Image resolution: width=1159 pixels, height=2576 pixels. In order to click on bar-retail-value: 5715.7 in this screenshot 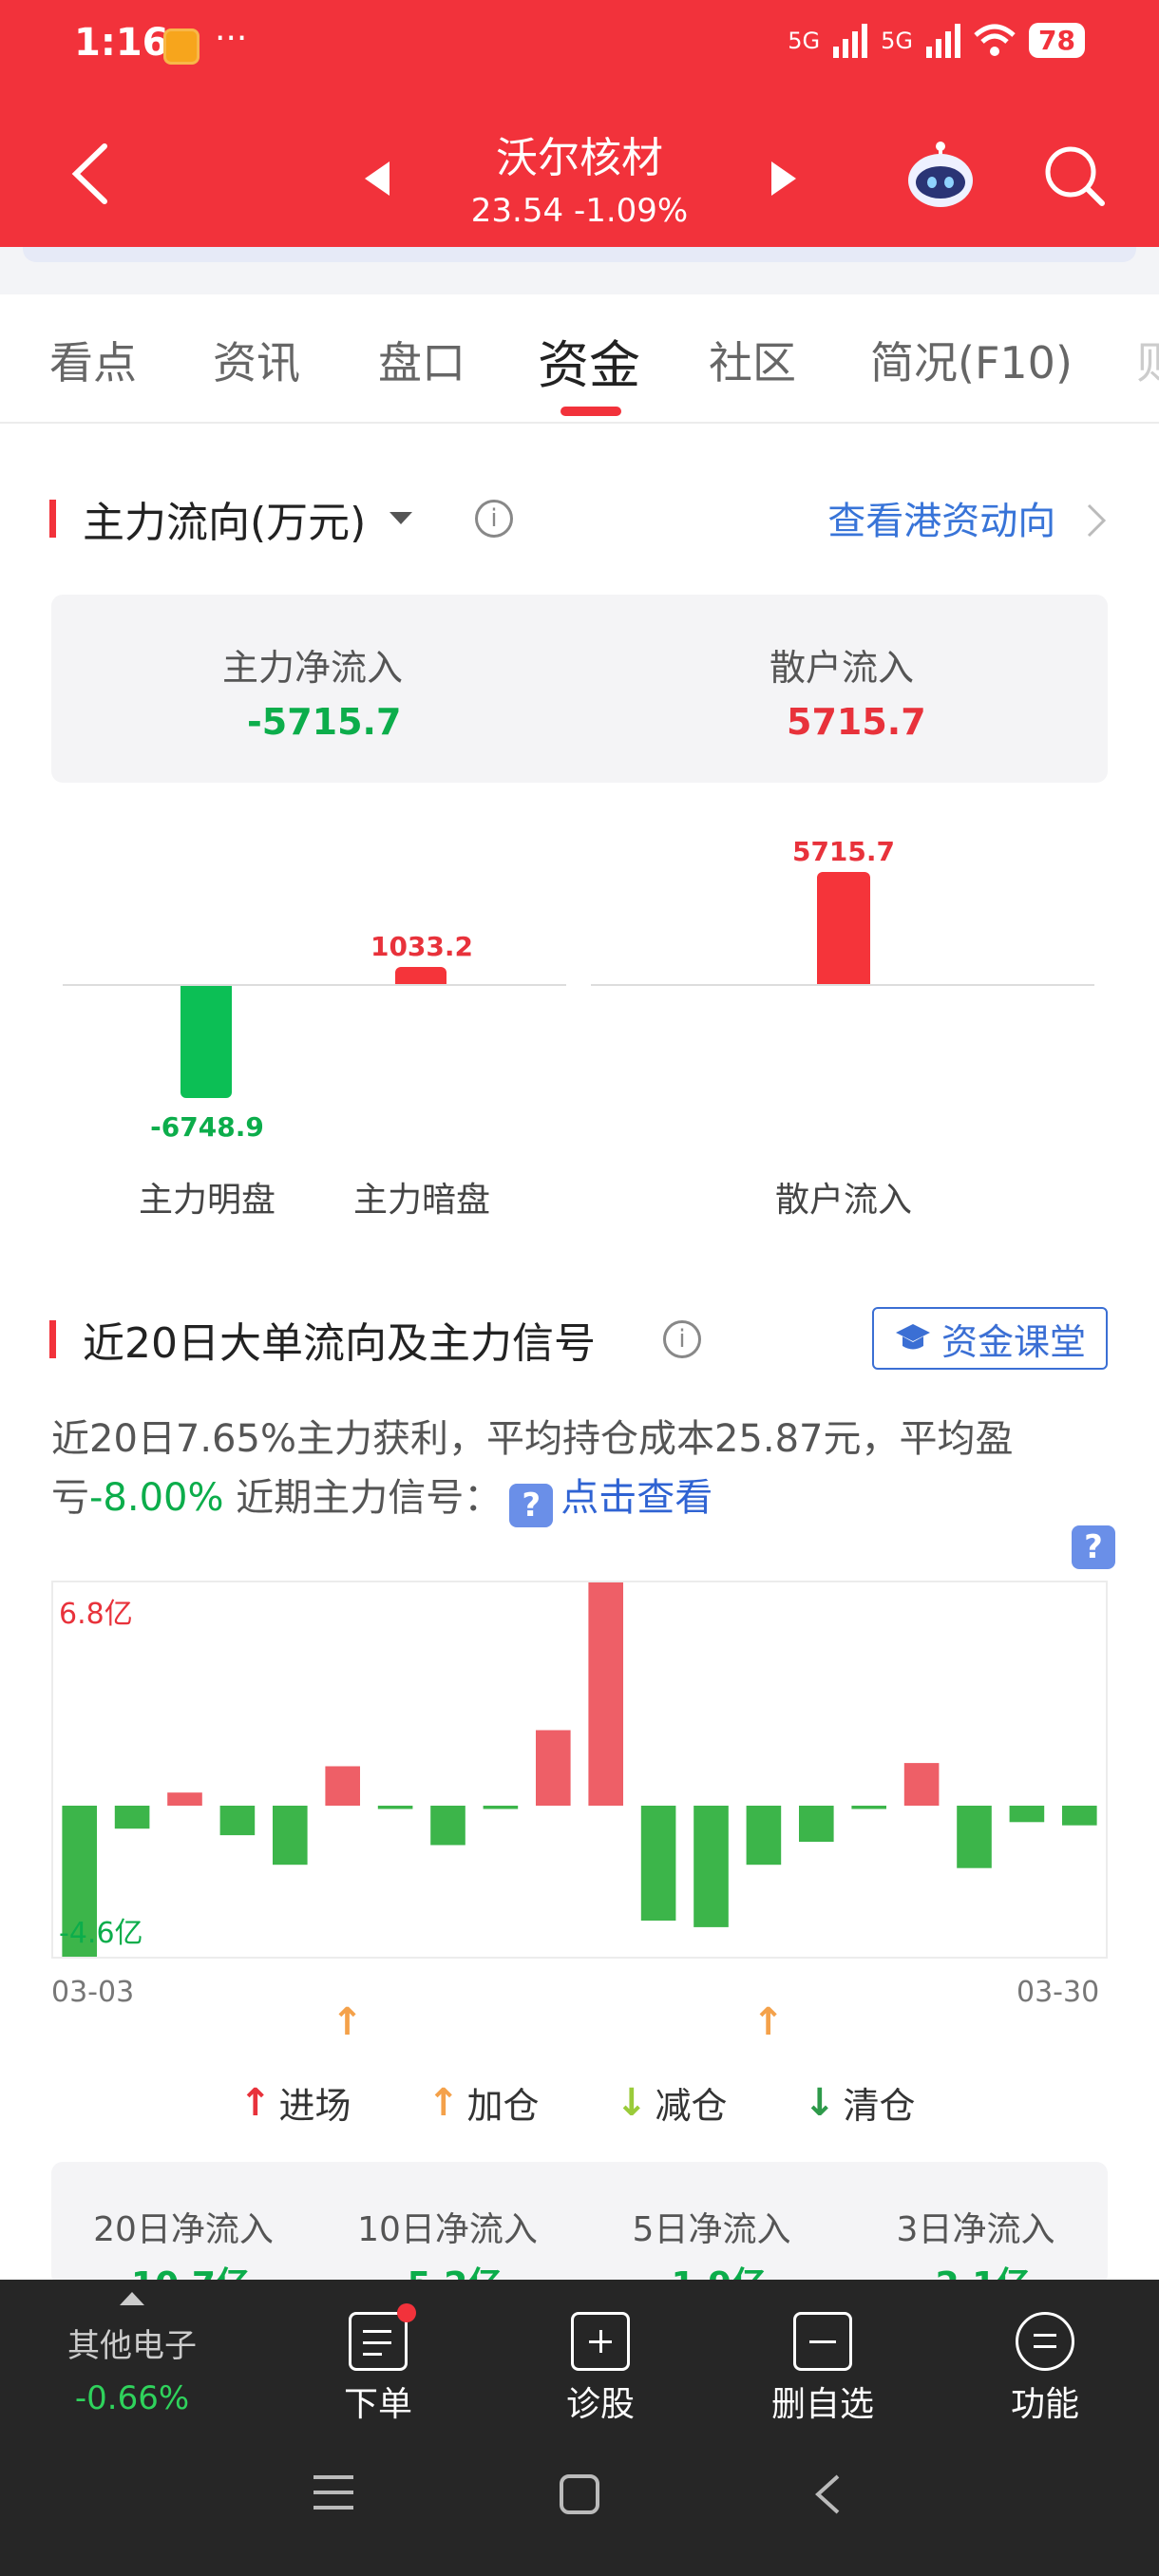, I will do `click(843, 851)`.